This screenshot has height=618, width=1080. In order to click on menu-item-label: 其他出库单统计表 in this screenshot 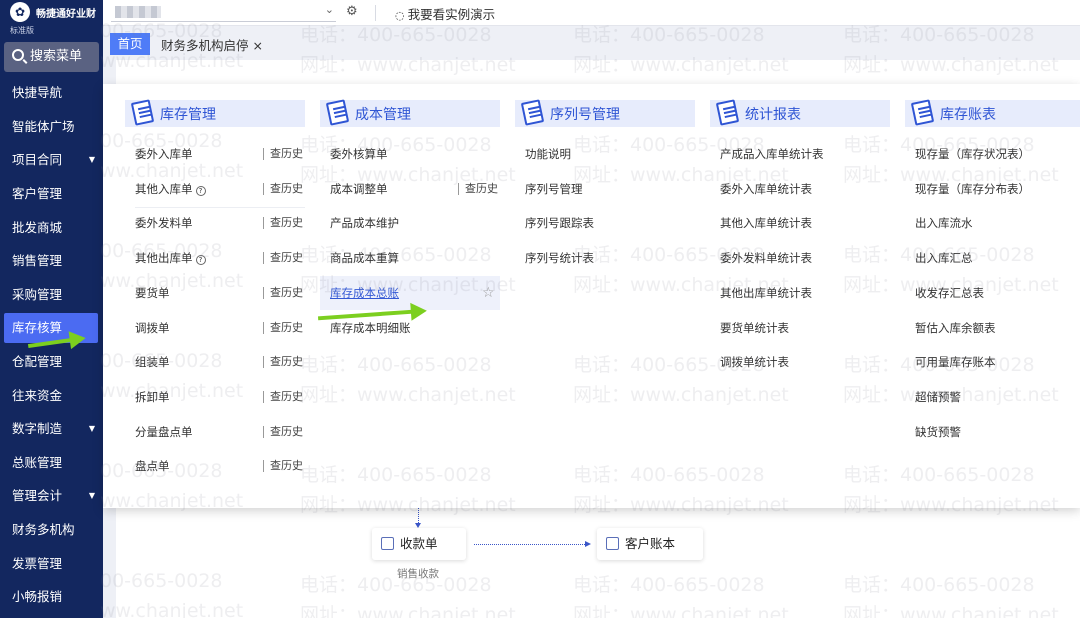, I will do `click(766, 293)`.